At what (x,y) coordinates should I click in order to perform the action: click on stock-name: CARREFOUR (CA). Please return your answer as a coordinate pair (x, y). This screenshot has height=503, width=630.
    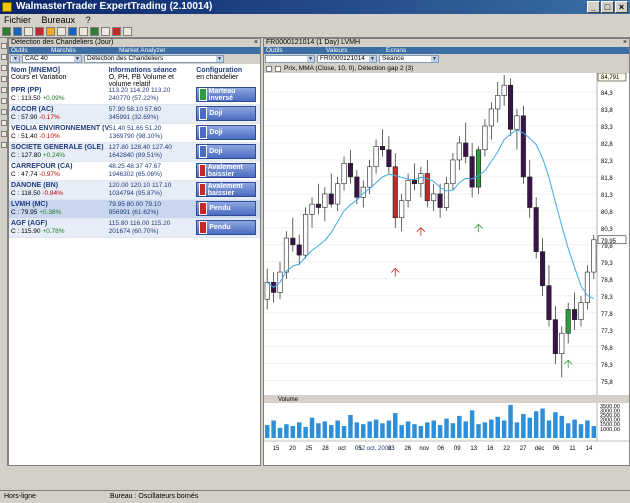
    Looking at the image, I should click on (42, 166).